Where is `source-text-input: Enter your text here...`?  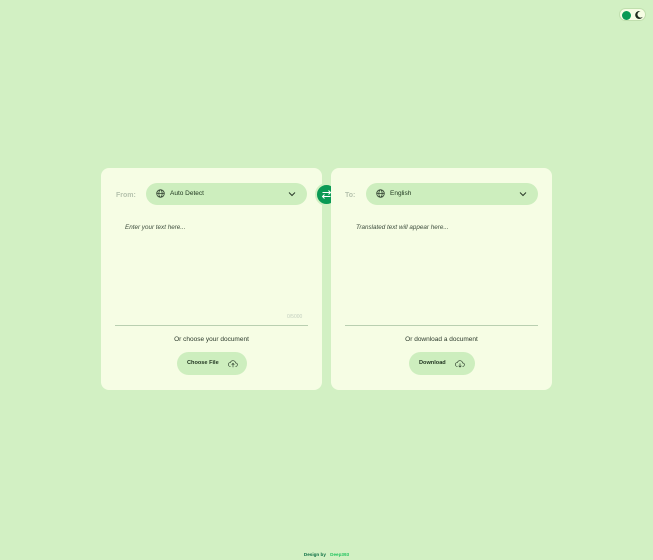
source-text-input: Enter your text here... is located at coordinates (155, 227).